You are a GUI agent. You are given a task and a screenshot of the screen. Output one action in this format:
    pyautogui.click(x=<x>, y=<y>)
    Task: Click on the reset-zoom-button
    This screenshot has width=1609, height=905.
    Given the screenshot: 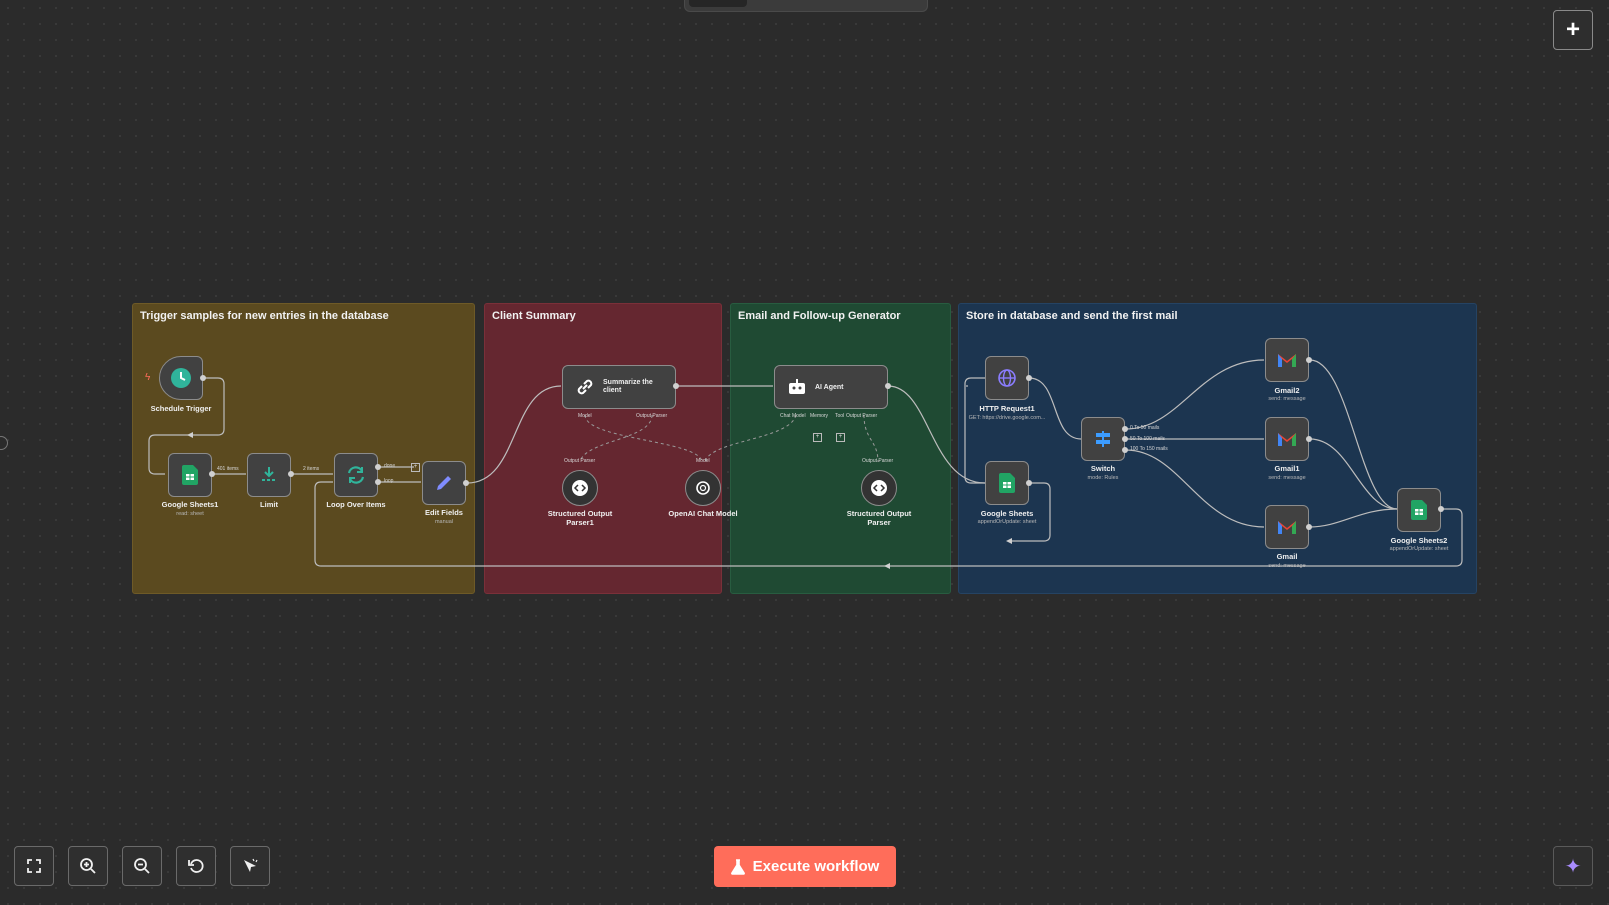 What is the action you would take?
    pyautogui.click(x=196, y=866)
    